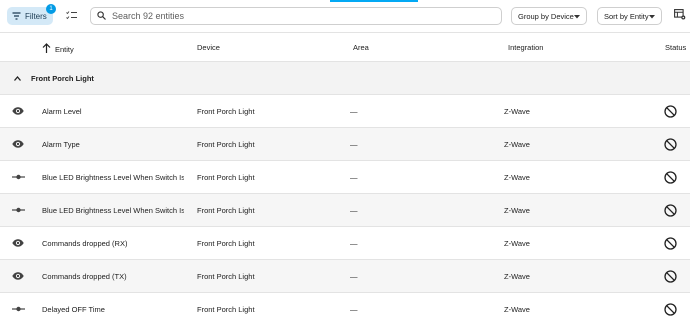 The height and width of the screenshot is (320, 690). What do you see at coordinates (73, 309) in the screenshot?
I see `cell-entity: Delayed OFF Time` at bounding box center [73, 309].